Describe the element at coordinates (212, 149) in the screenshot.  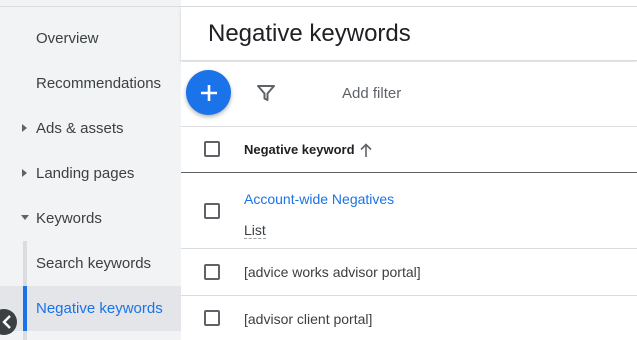
I see `select-all-checkbox` at that location.